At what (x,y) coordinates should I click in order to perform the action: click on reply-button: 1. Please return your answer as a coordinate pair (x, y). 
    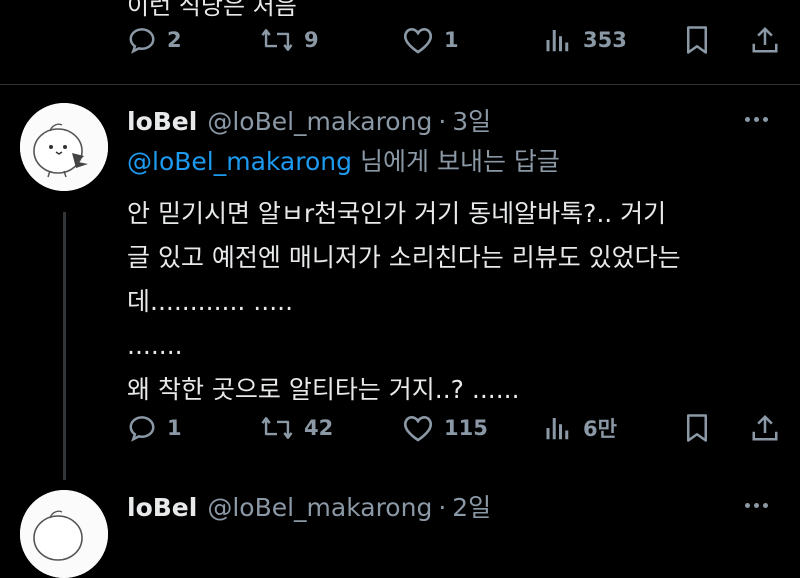
    Looking at the image, I should click on (154, 428).